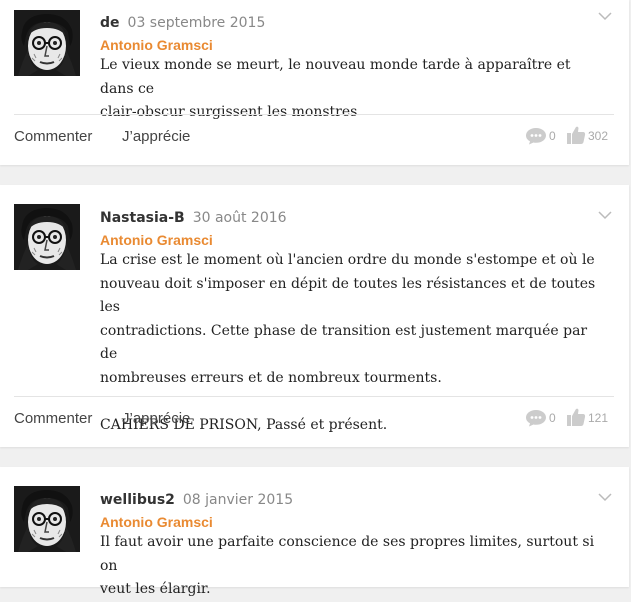 Image resolution: width=631 pixels, height=602 pixels. Describe the element at coordinates (155, 589) in the screenshot. I see `quote-line: veut les élargir.` at that location.